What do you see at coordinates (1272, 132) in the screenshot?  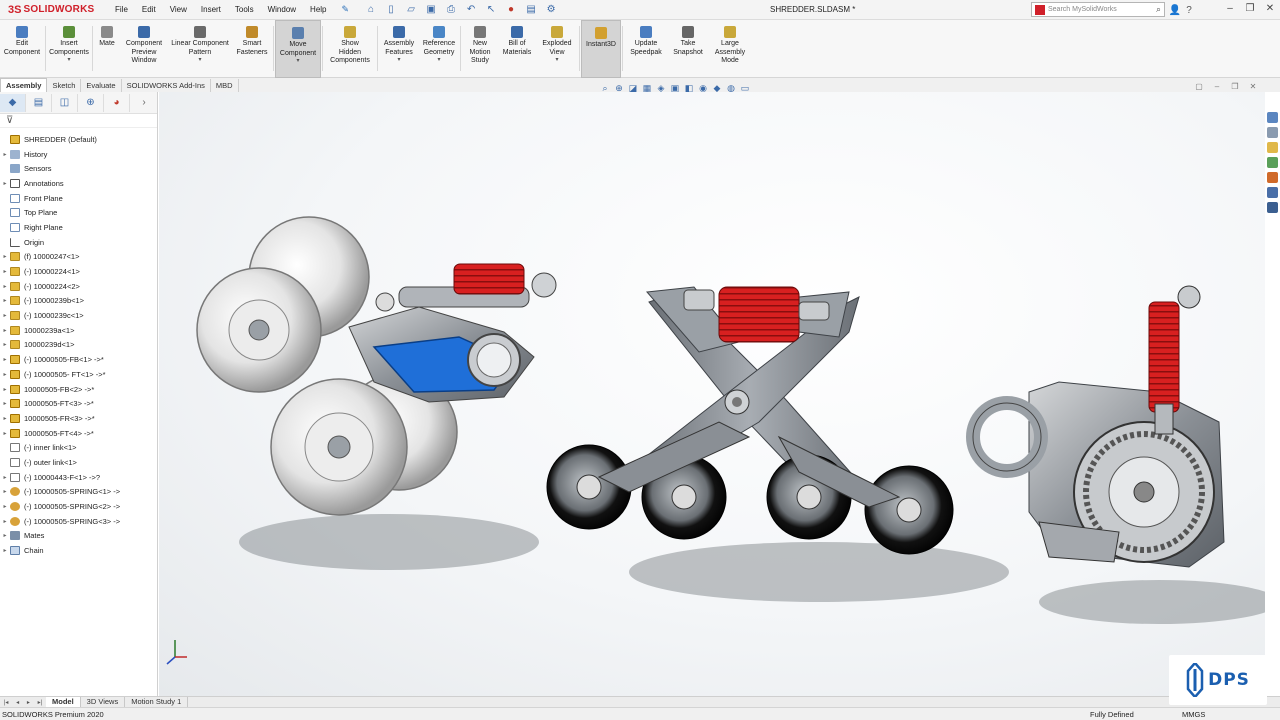 I see `design-library-icon` at bounding box center [1272, 132].